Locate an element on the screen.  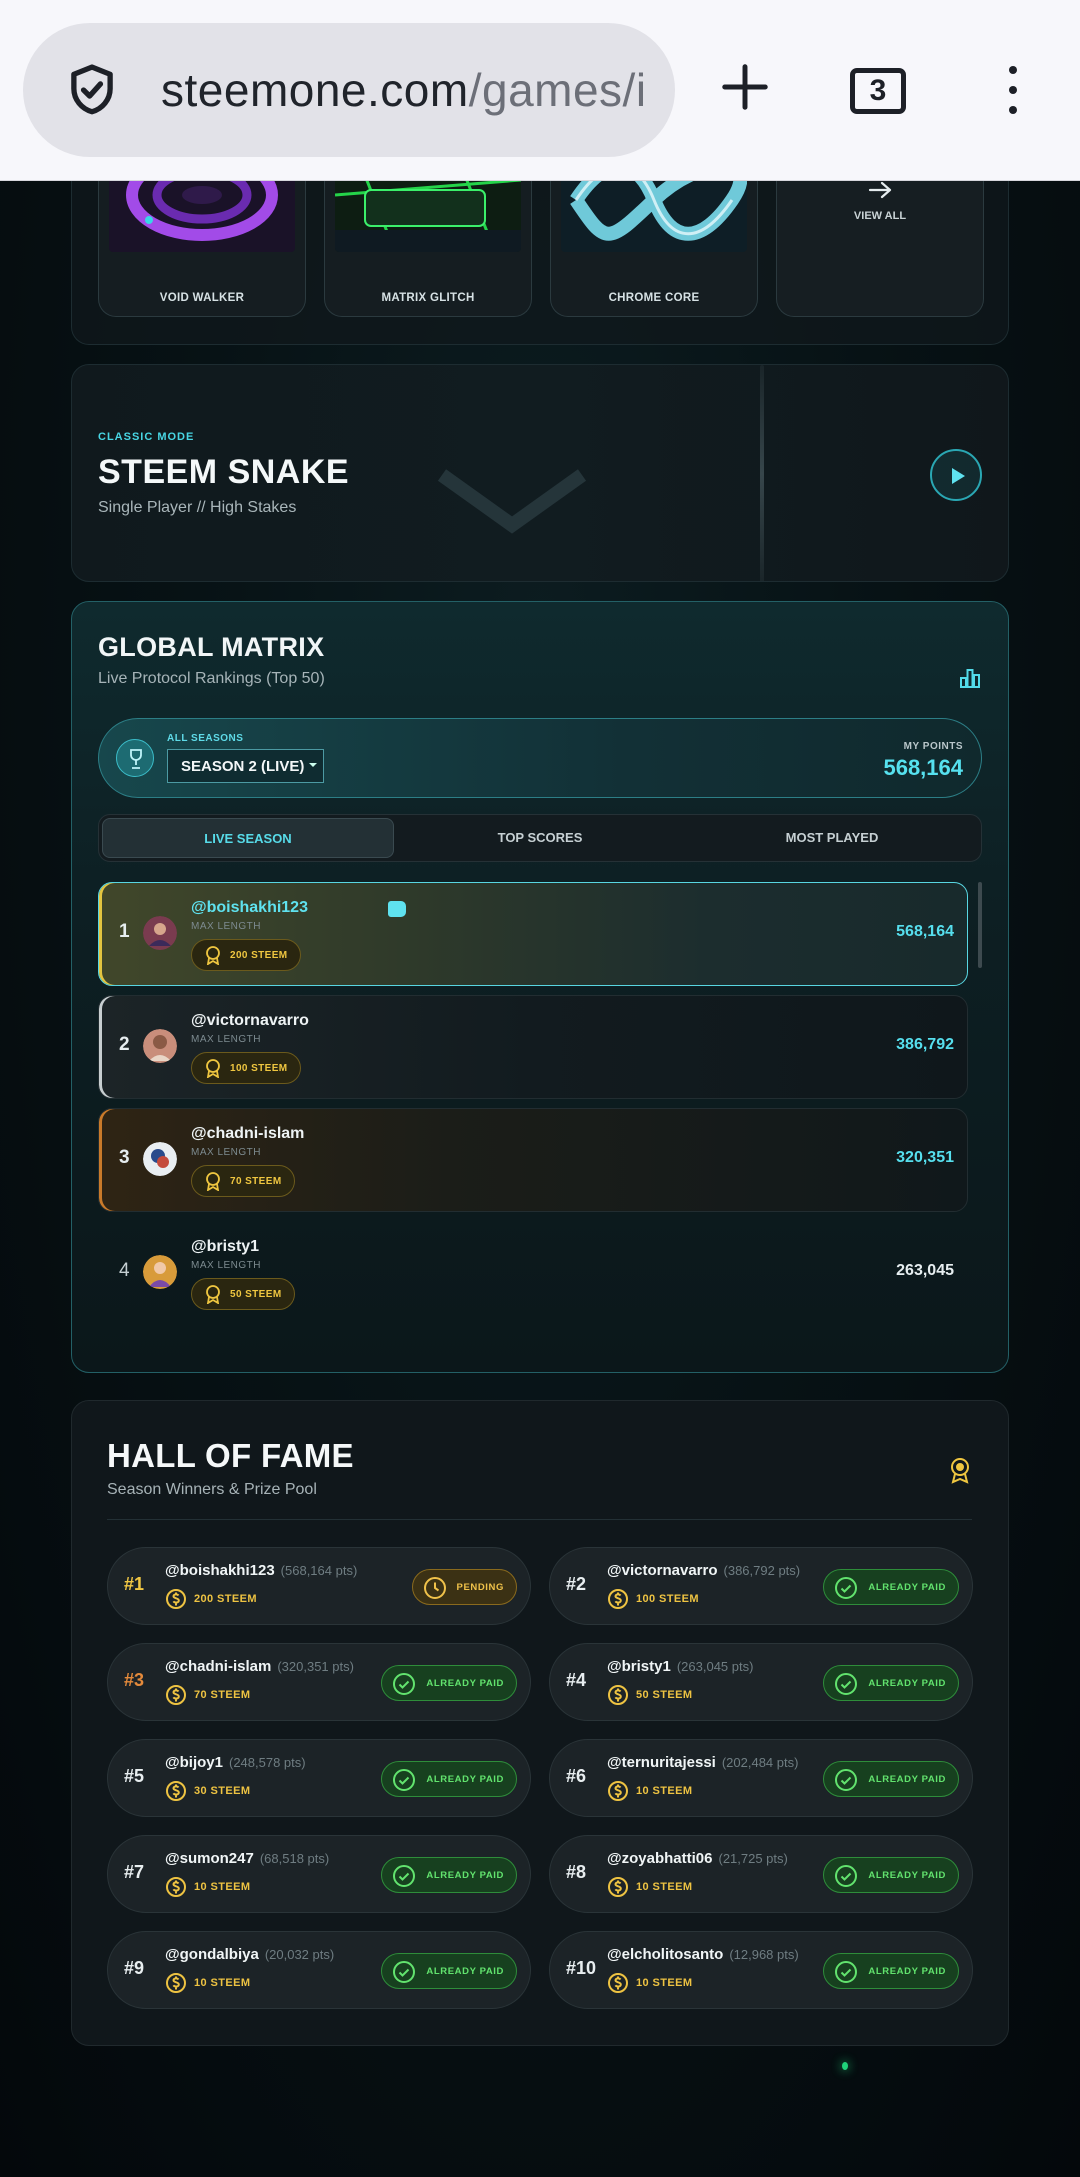
address-bar: steemone.com/games/i is located at coordinates (349, 90).